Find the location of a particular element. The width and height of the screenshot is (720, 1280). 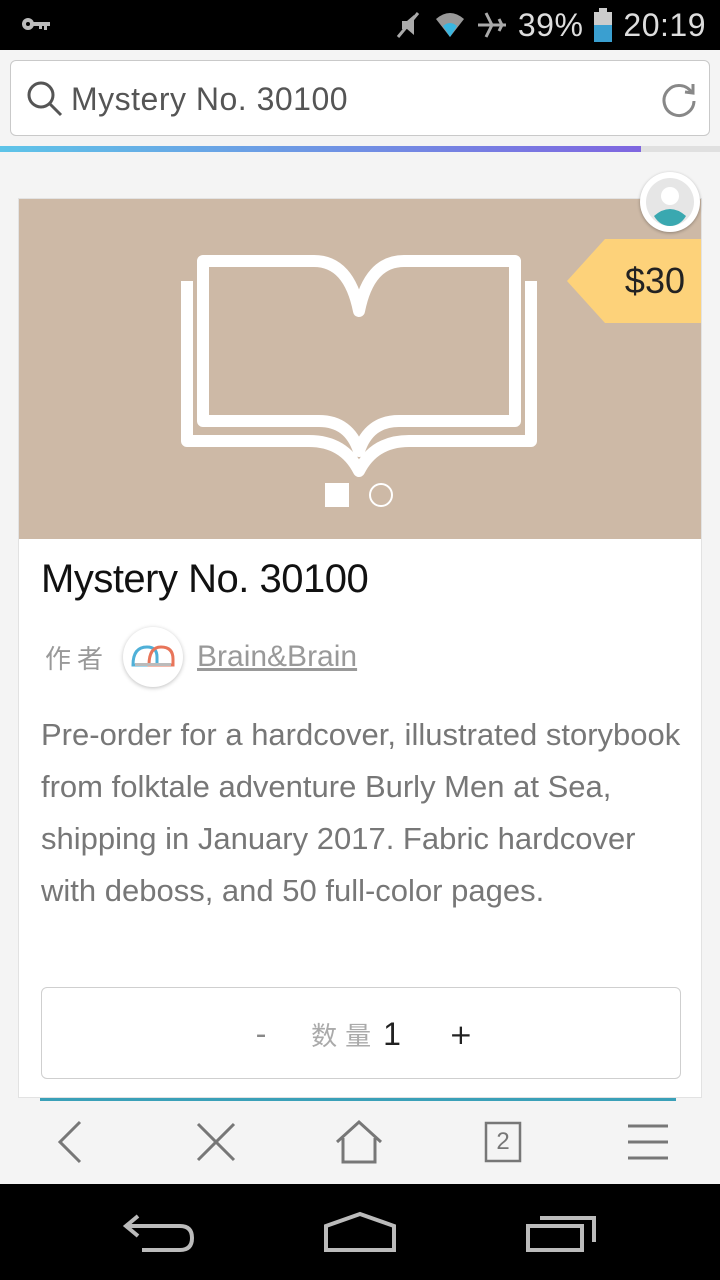

author-row: 作者 Brain&Brain is located at coordinates (201, 657).